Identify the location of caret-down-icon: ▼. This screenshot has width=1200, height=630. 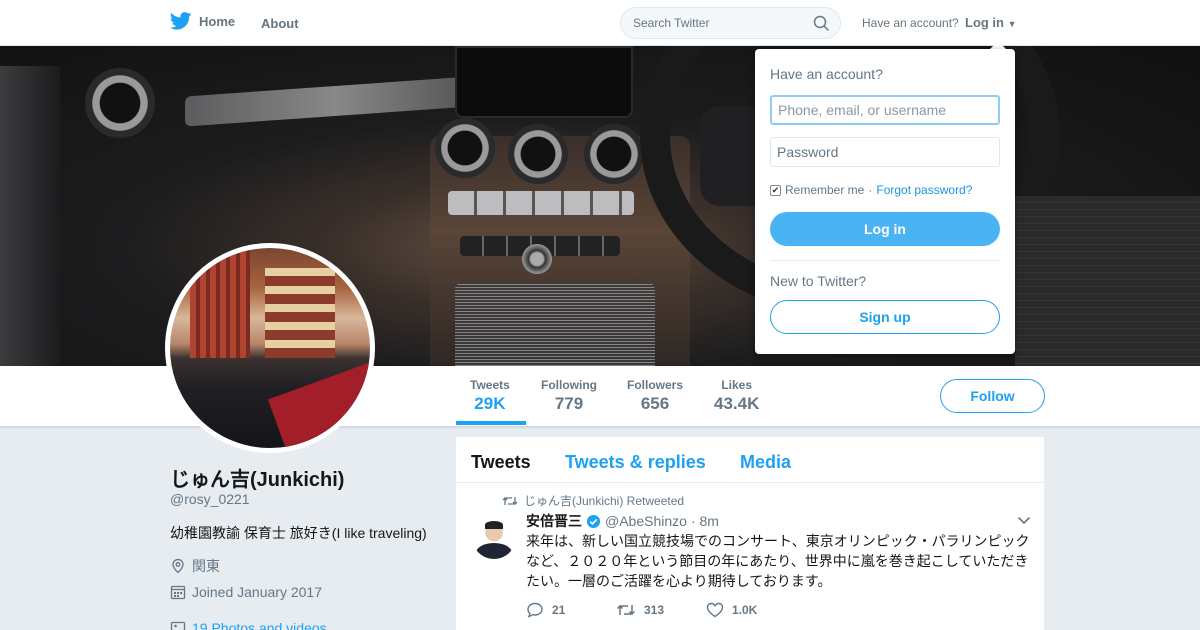
(1012, 24).